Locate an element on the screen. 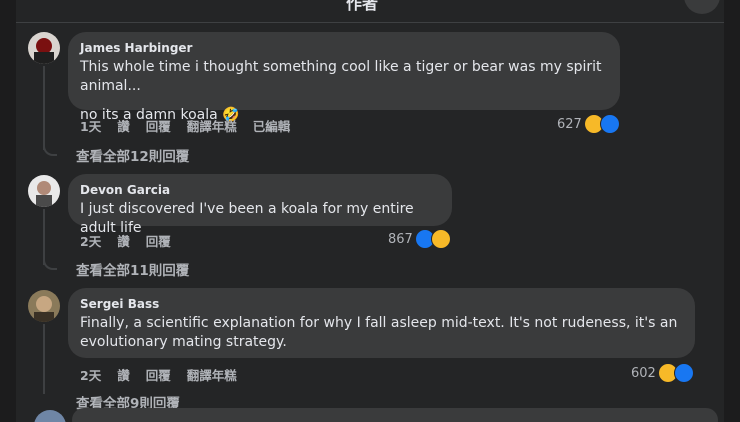 The height and width of the screenshot is (422, 740). view-replies-link: 查看全部11則回覆 is located at coordinates (132, 269).